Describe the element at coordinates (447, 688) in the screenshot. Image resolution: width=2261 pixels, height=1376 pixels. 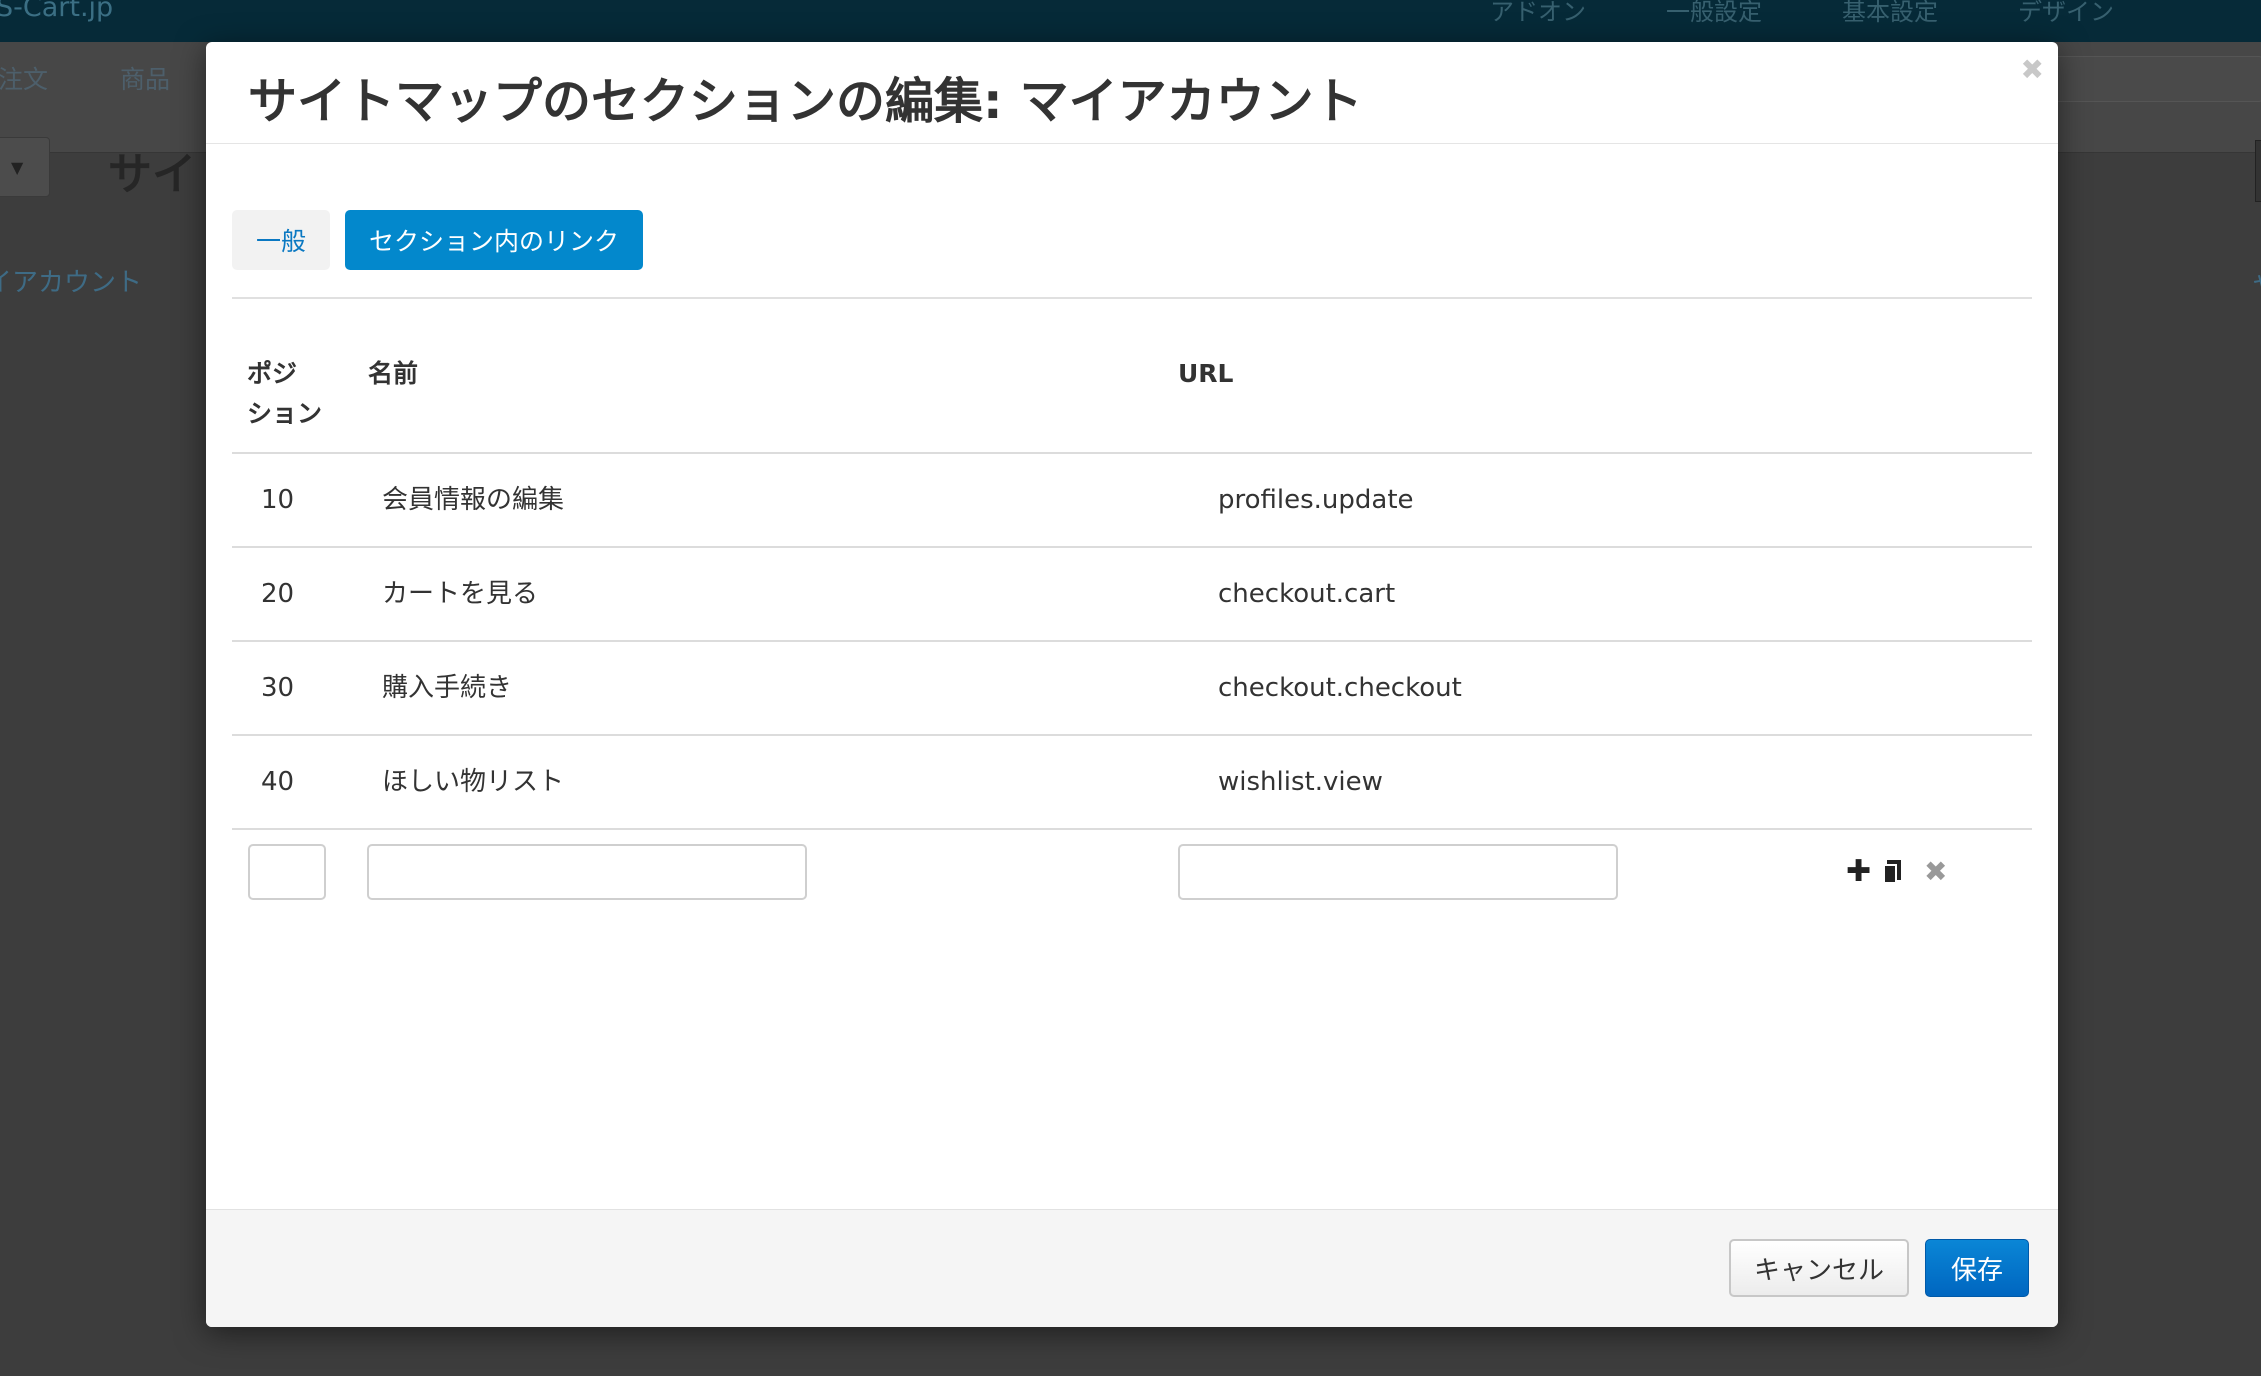
I see `row-name: 購入手続き` at that location.